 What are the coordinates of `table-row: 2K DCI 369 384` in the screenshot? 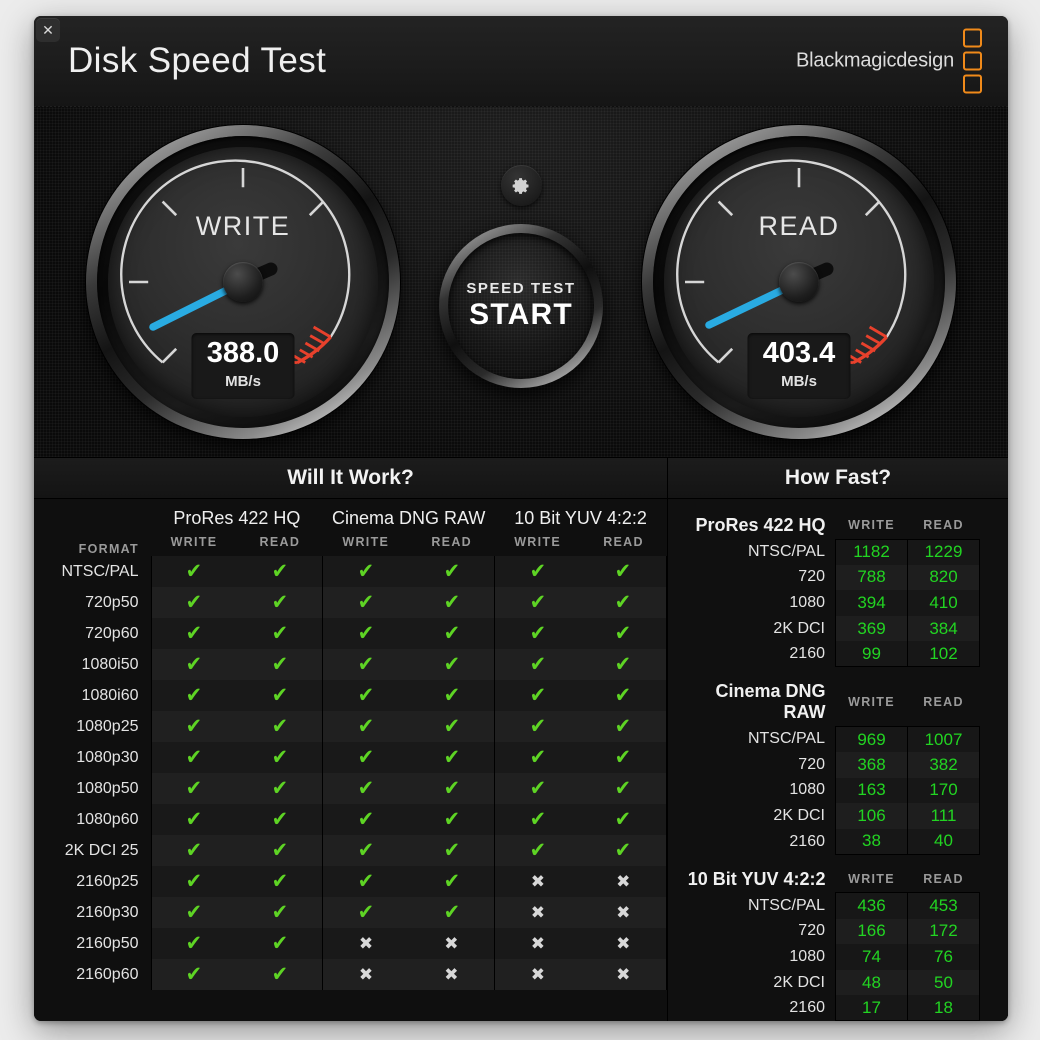 It's located at (831, 628).